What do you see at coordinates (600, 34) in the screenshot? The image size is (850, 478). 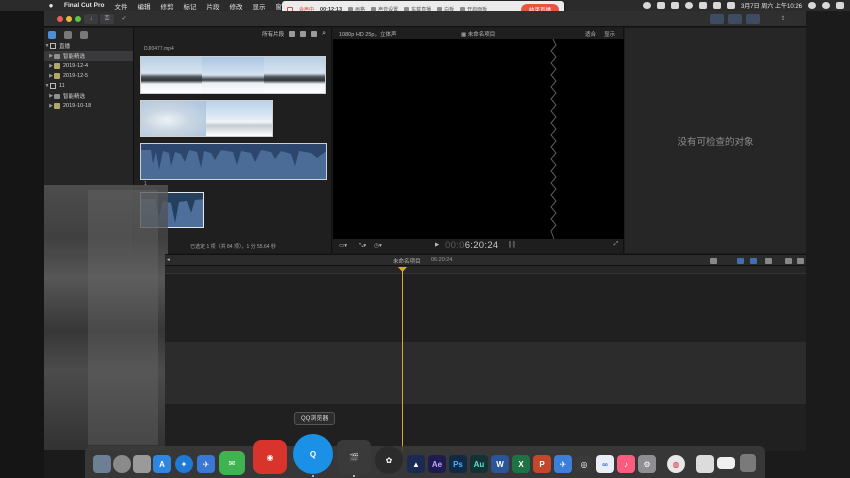 I see `viewer-options: 适合 显示` at bounding box center [600, 34].